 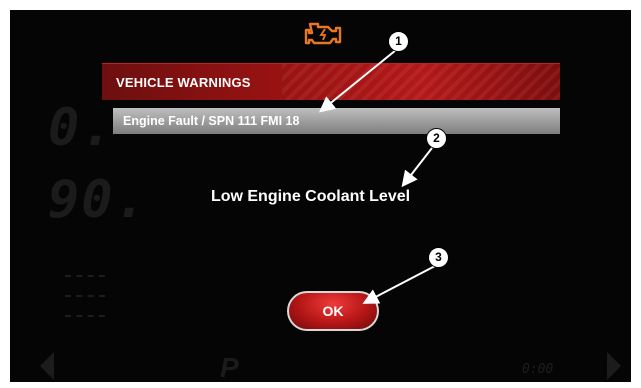 What do you see at coordinates (398, 41) in the screenshot?
I see `callout-1: 1` at bounding box center [398, 41].